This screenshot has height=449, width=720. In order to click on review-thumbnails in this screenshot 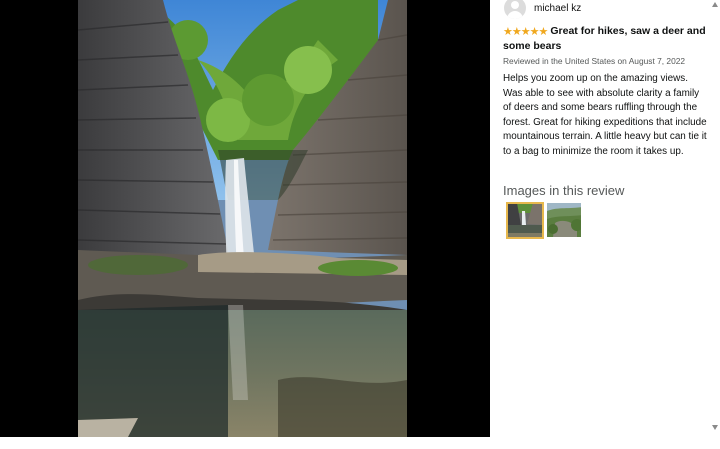, I will do `click(543, 220)`.